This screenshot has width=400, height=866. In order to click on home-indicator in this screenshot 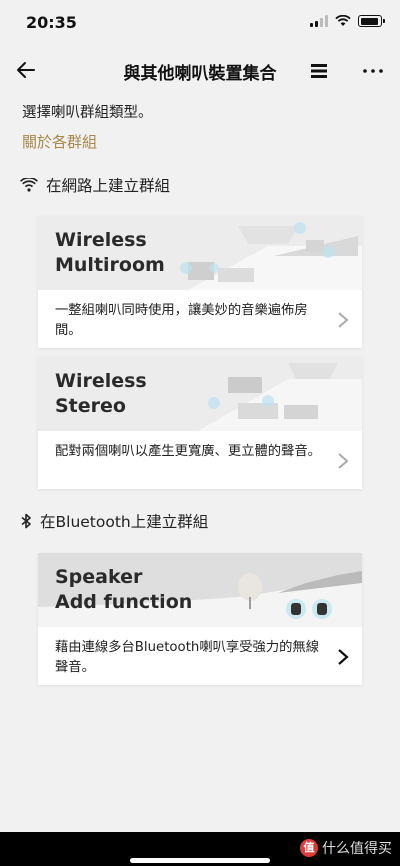, I will do `click(200, 860)`.